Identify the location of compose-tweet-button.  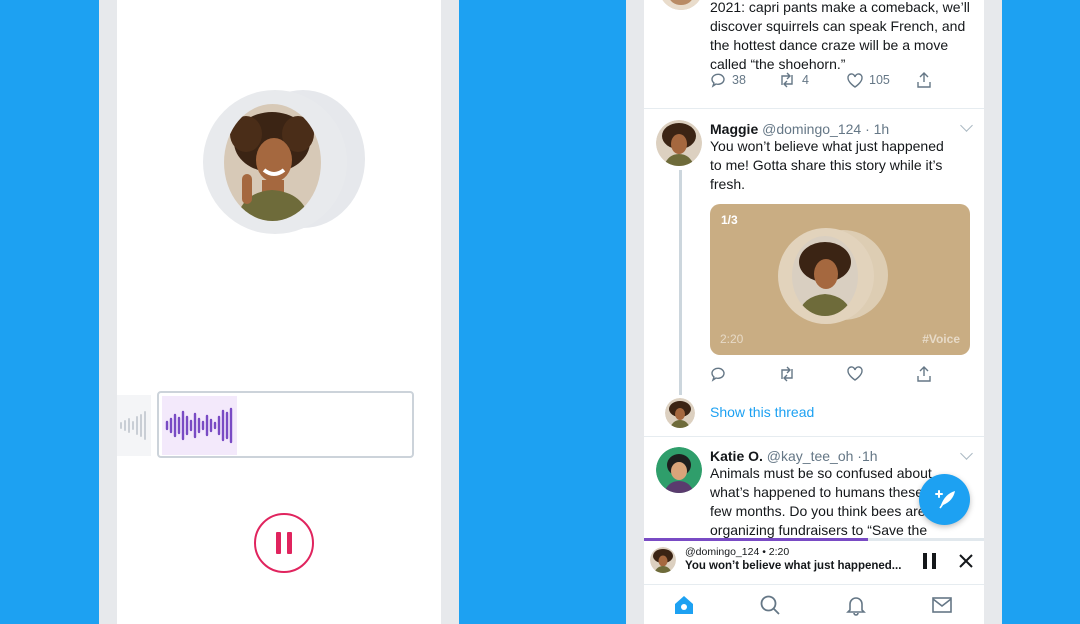
(944, 499).